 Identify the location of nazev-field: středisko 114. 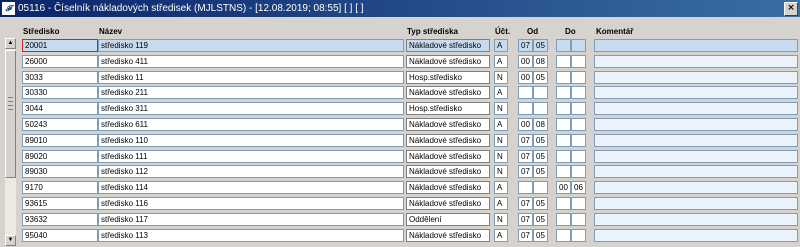
(251, 188).